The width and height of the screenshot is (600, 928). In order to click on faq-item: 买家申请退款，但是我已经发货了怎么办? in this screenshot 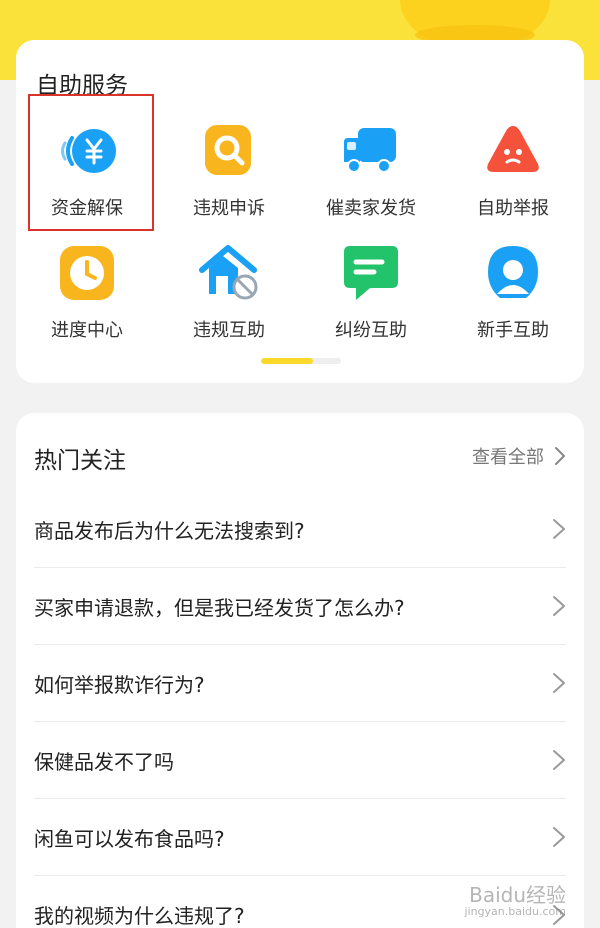, I will do `click(300, 606)`.